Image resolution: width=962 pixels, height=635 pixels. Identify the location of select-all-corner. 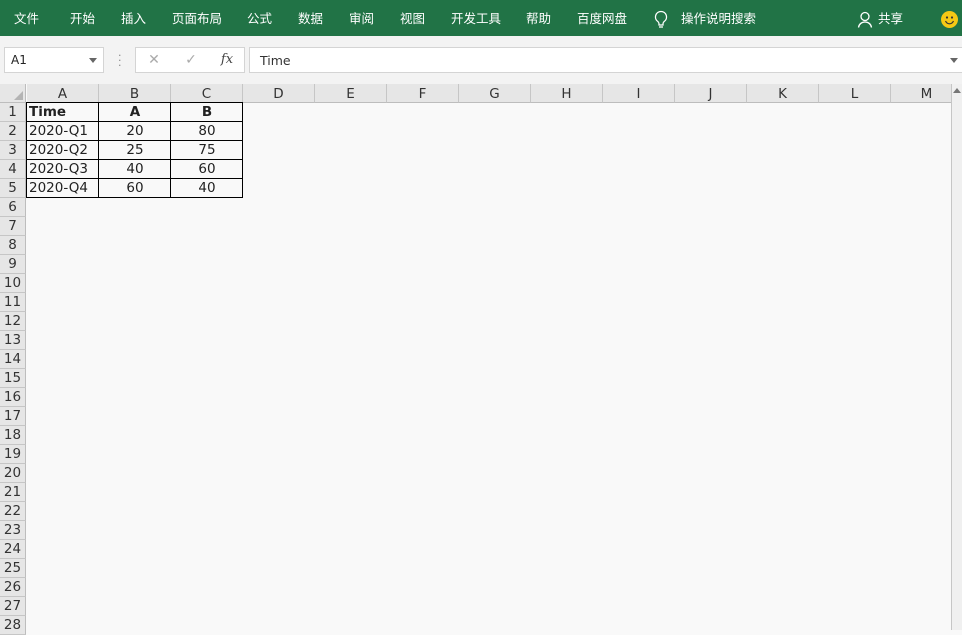
(13, 93).